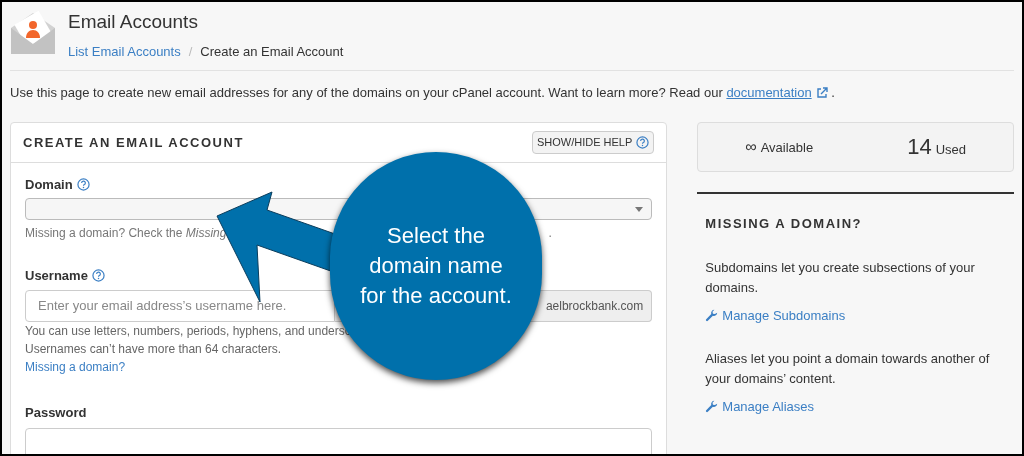 The height and width of the screenshot is (456, 1024). Describe the element at coordinates (339, 366) in the screenshot. I see `missing-domain-link: Missing a domain?` at that location.